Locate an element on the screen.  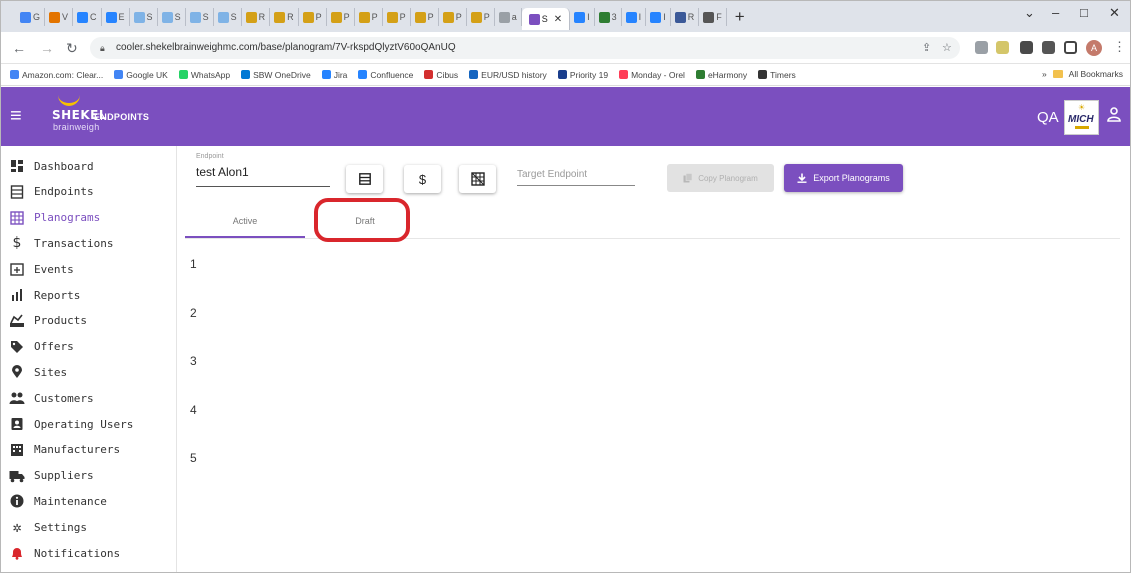
maximize-icon: □ is located at coordinates (1084, 12).